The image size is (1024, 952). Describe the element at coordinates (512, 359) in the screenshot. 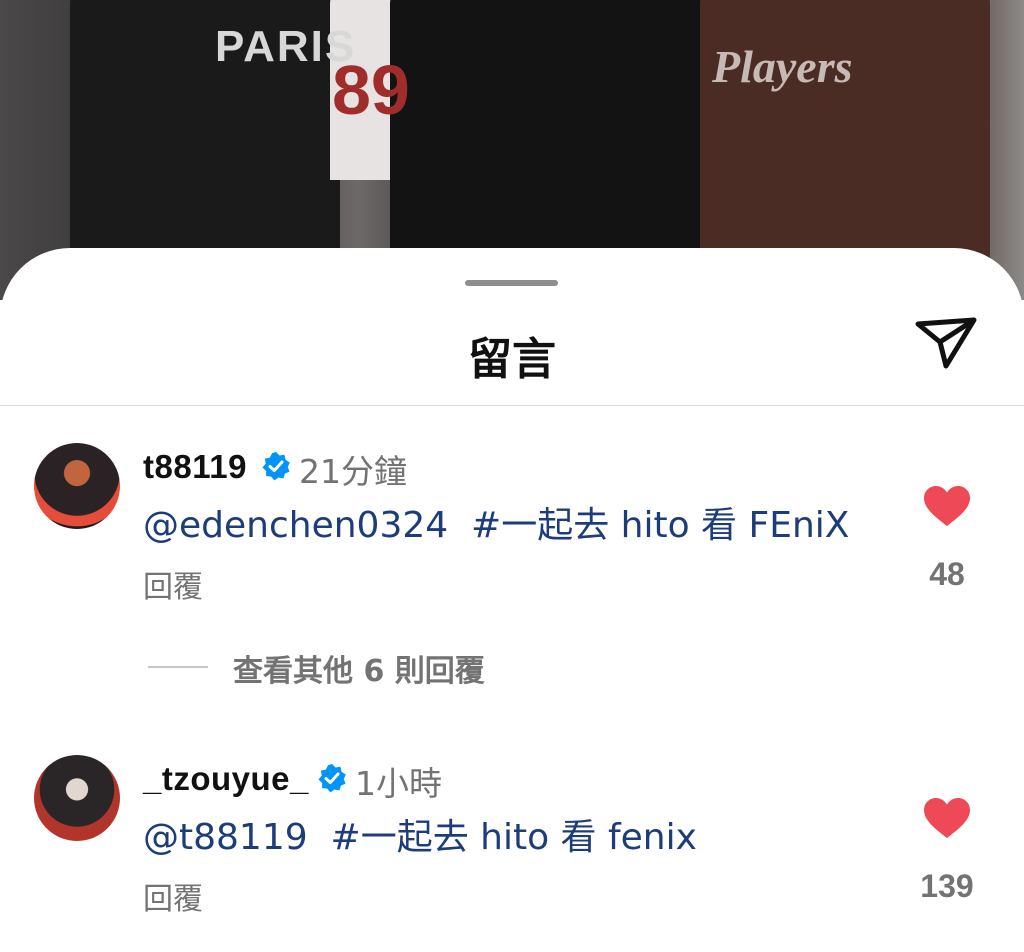

I see `sheet-title: 留言` at that location.